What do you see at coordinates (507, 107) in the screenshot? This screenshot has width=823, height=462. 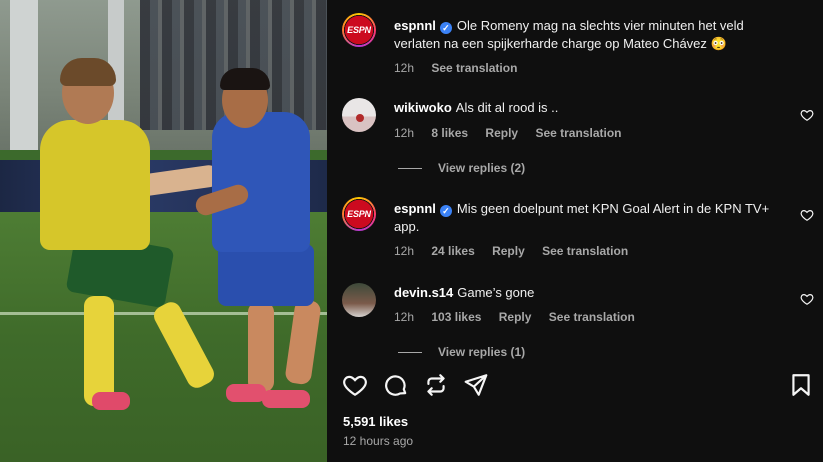 I see `comment-text: Als dit al rood is ..` at bounding box center [507, 107].